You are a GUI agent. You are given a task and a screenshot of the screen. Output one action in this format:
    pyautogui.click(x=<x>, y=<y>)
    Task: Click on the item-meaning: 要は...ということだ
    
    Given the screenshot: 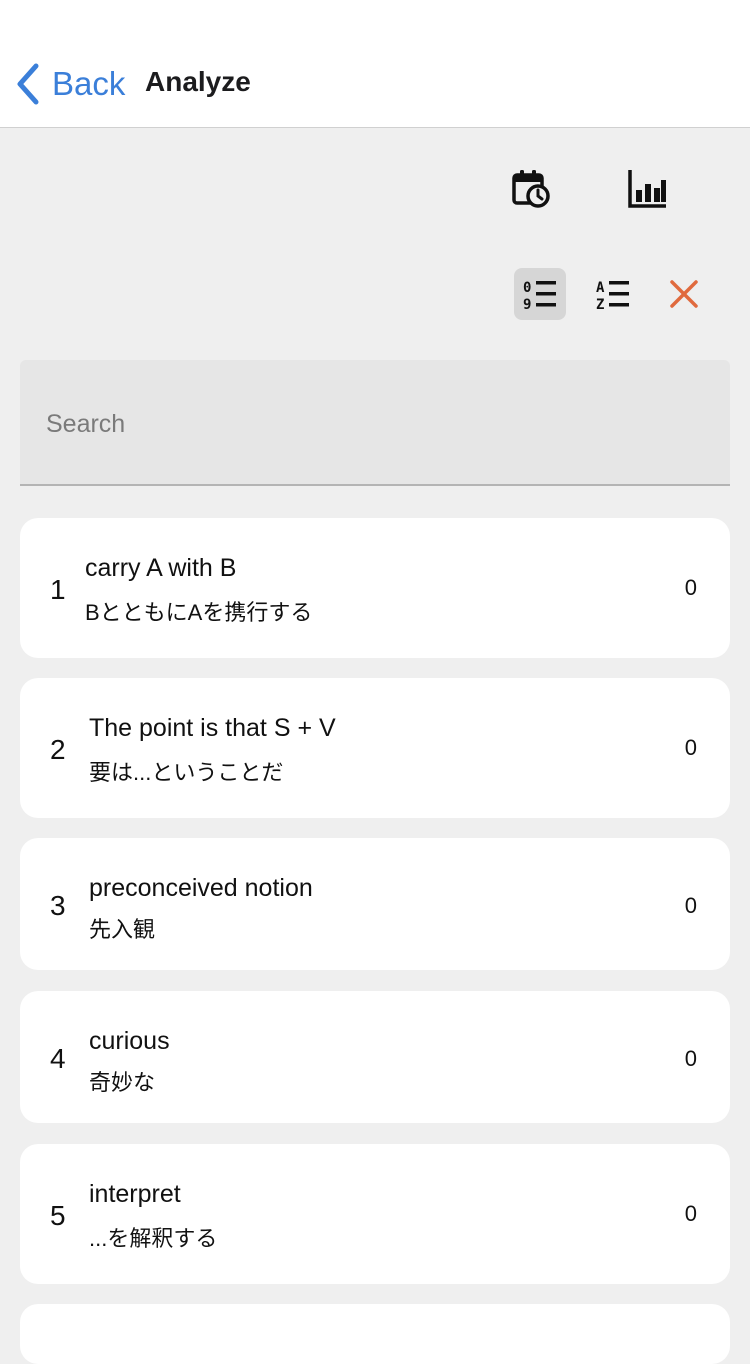 What is the action you would take?
    pyautogui.click(x=186, y=772)
    